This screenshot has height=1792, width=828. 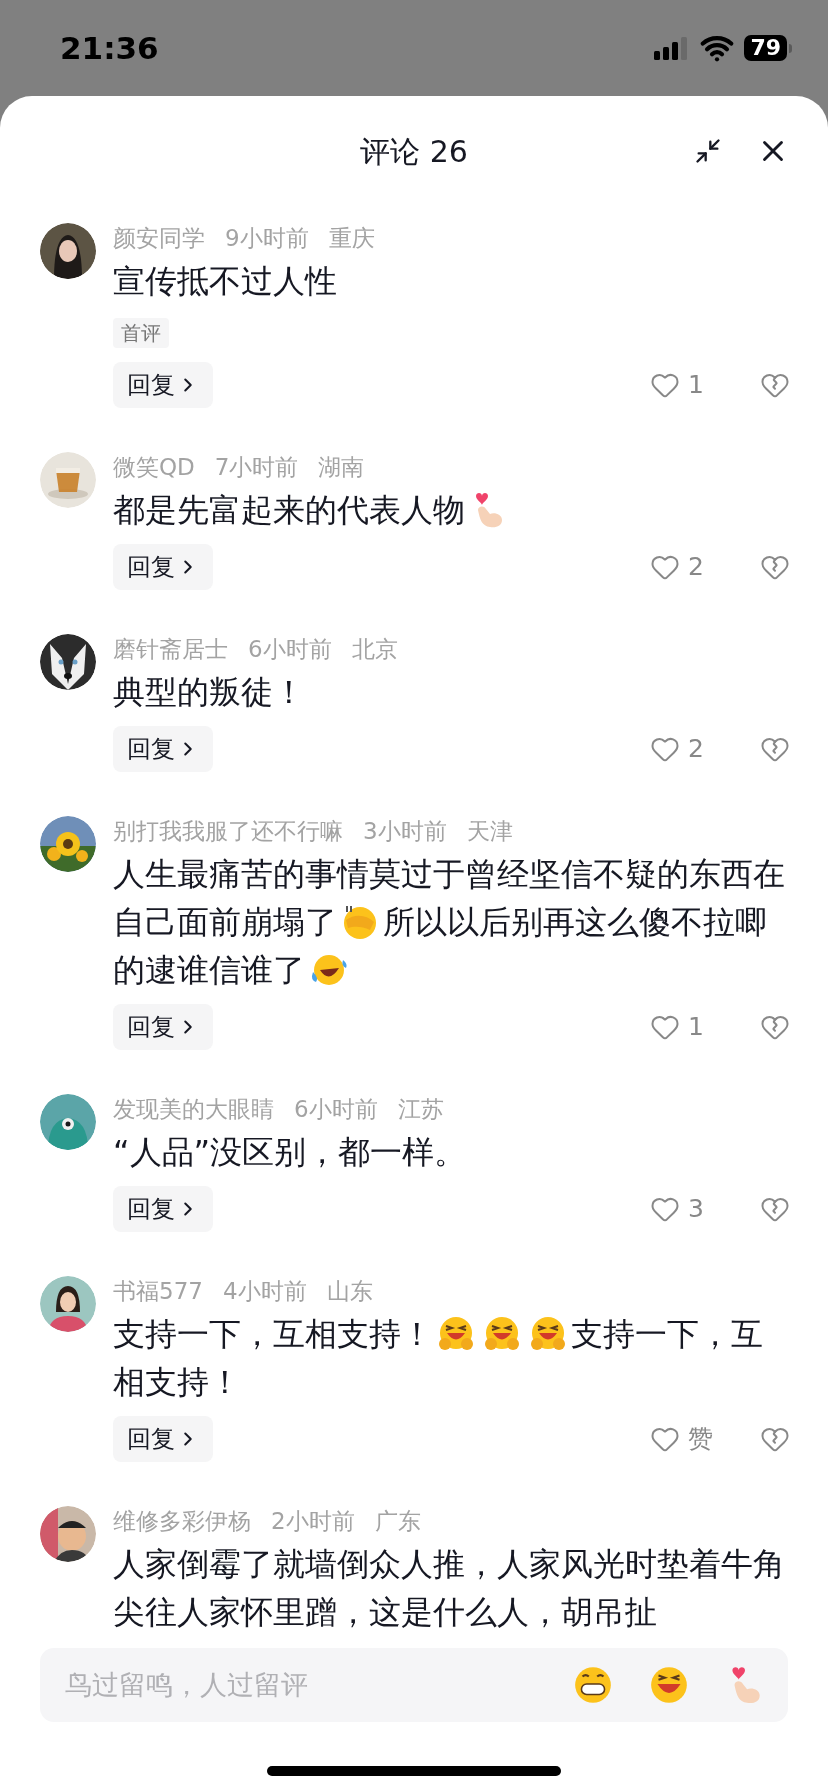 What do you see at coordinates (158, 1291) in the screenshot?
I see `user-name: 书福577` at bounding box center [158, 1291].